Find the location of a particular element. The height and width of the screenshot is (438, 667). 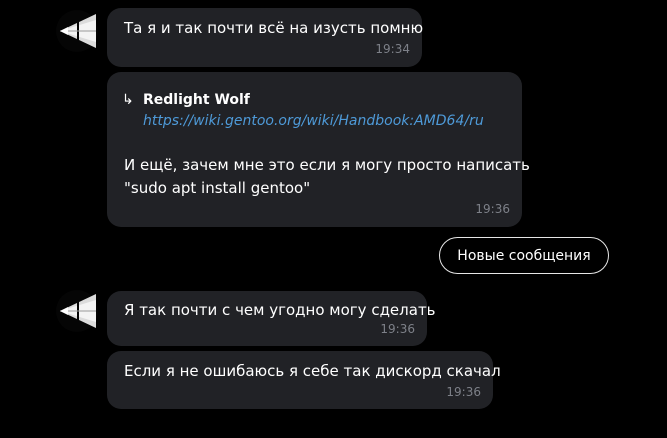

new-messages-button: Новые сообщения is located at coordinates (524, 255).